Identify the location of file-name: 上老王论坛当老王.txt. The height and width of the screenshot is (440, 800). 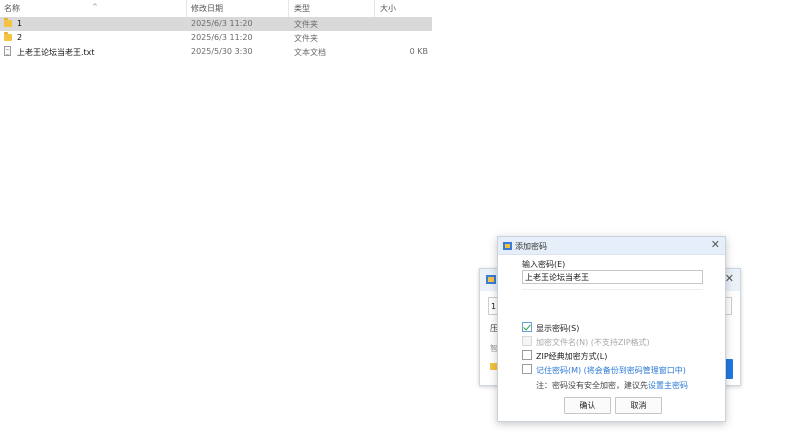
(56, 52).